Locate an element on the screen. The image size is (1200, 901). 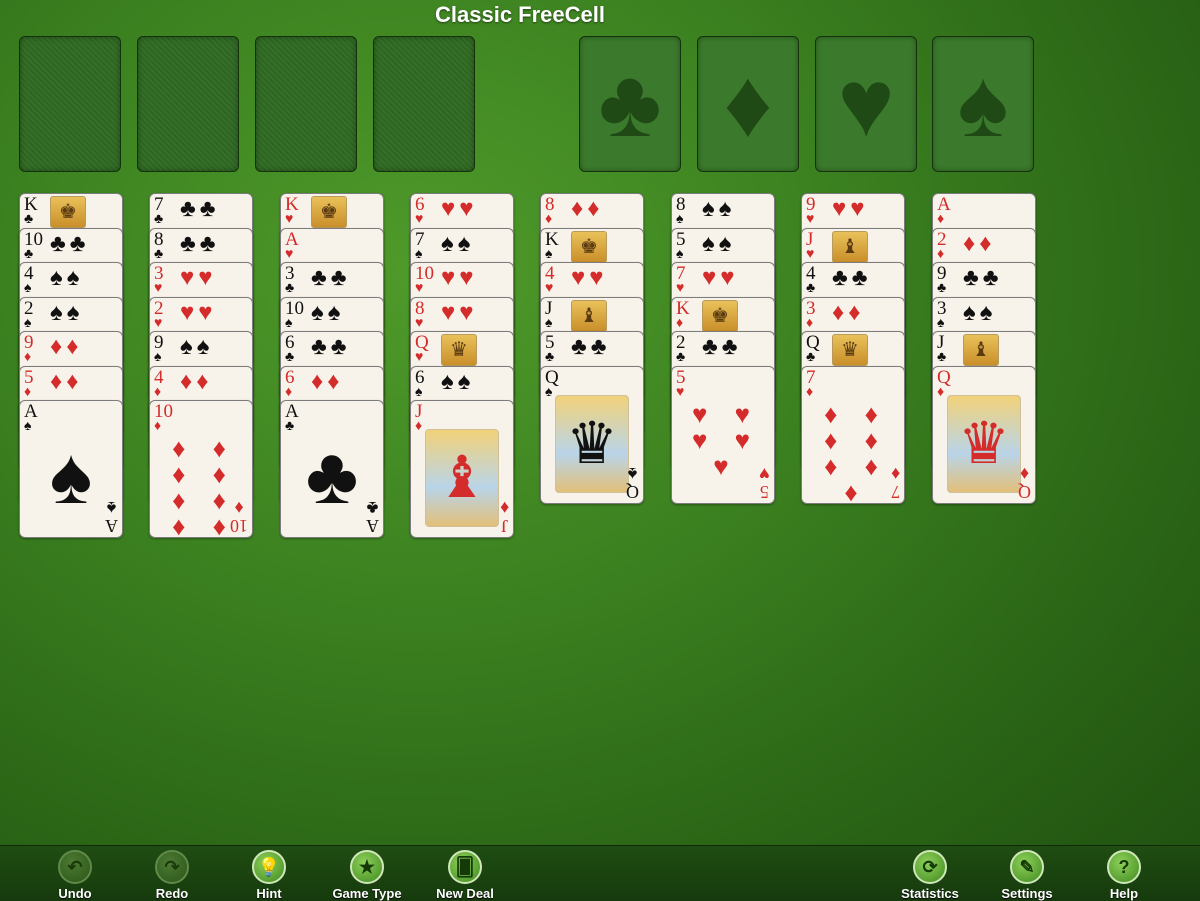
new-deal-button: 🂠 New Deal is located at coordinates (465, 875).